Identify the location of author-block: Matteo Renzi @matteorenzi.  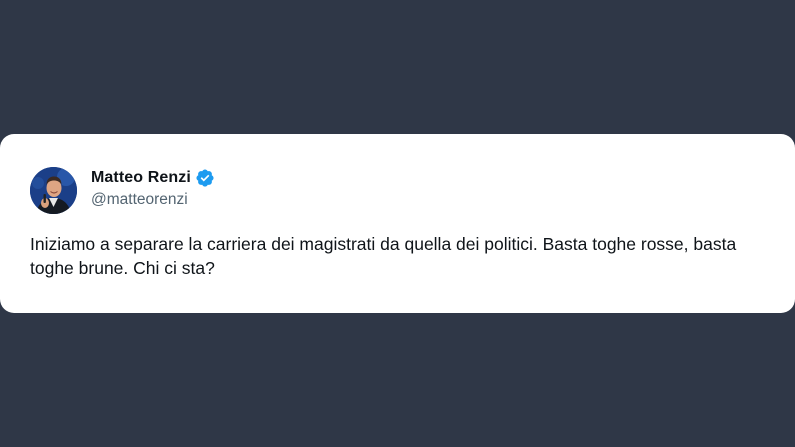
(153, 188).